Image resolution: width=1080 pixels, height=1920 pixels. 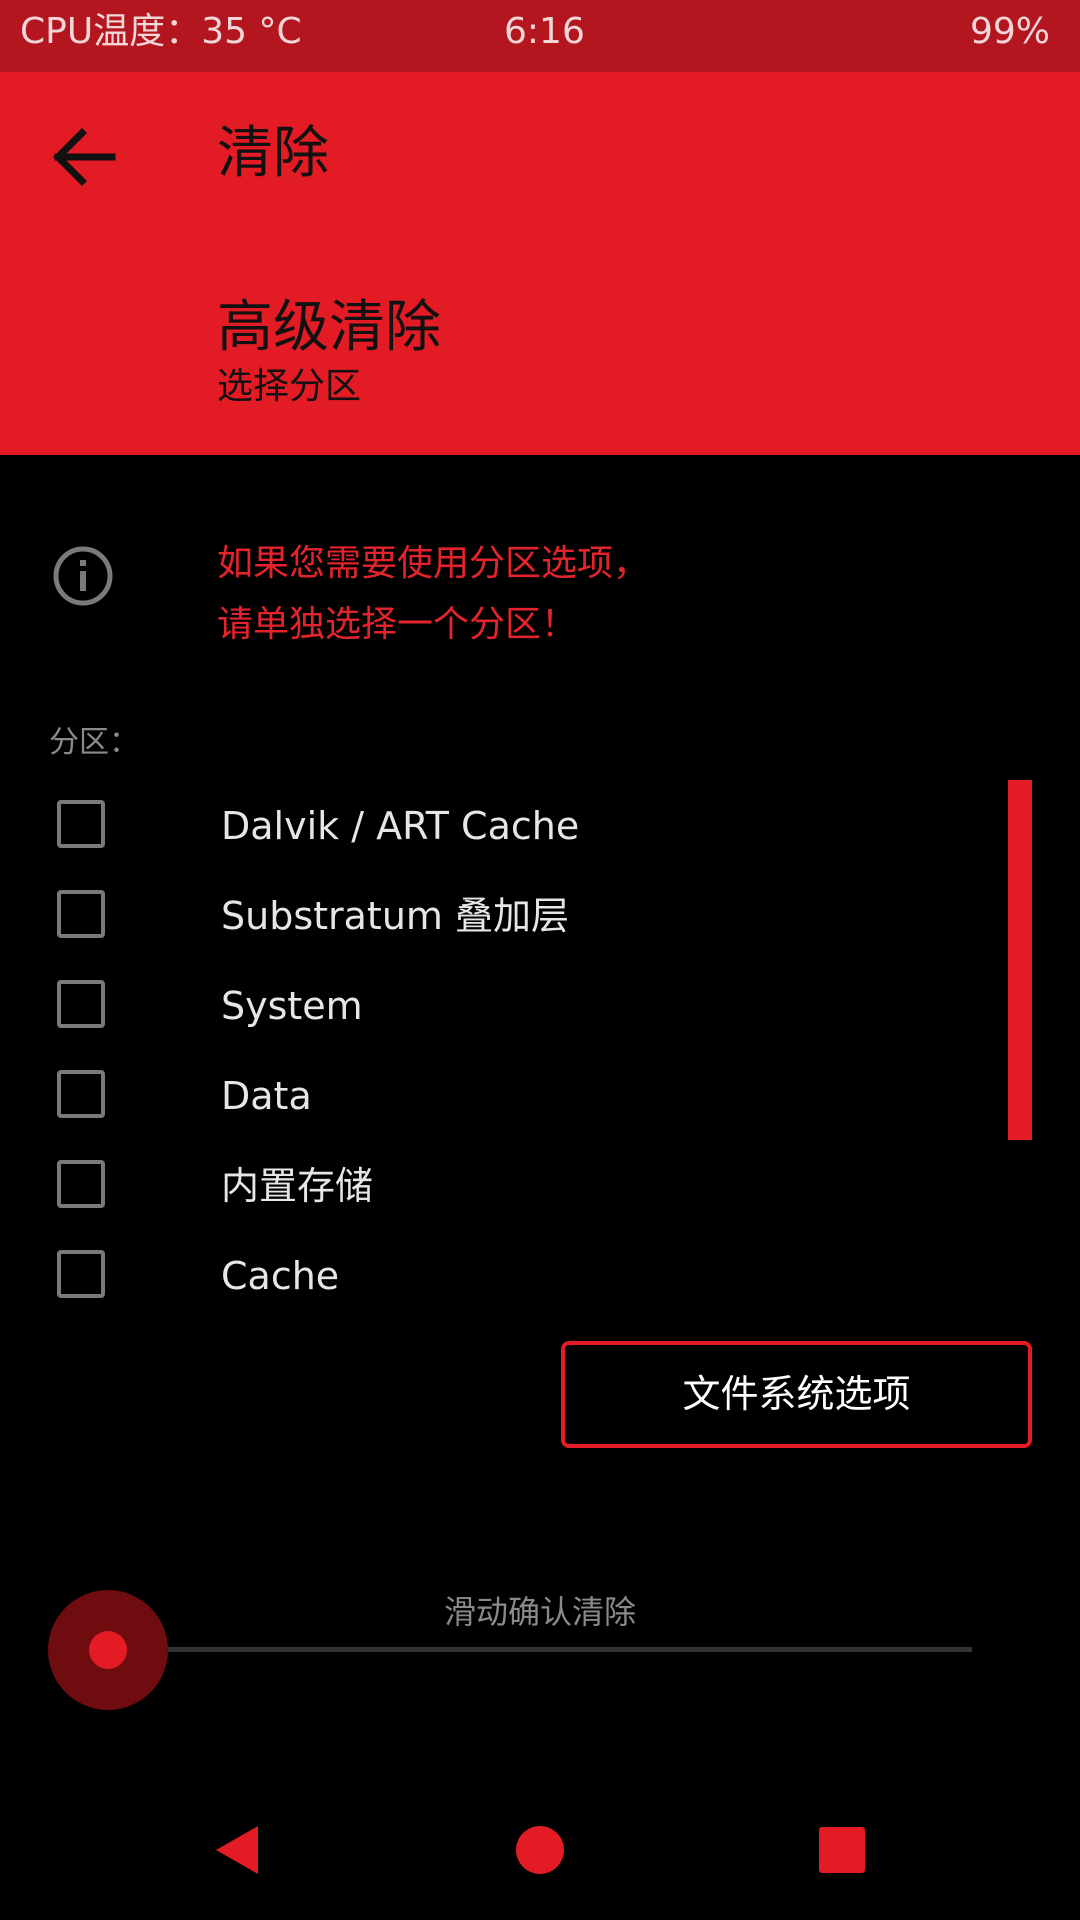 I want to click on partition-item-cache: Cache, so click(x=505, y=1276).